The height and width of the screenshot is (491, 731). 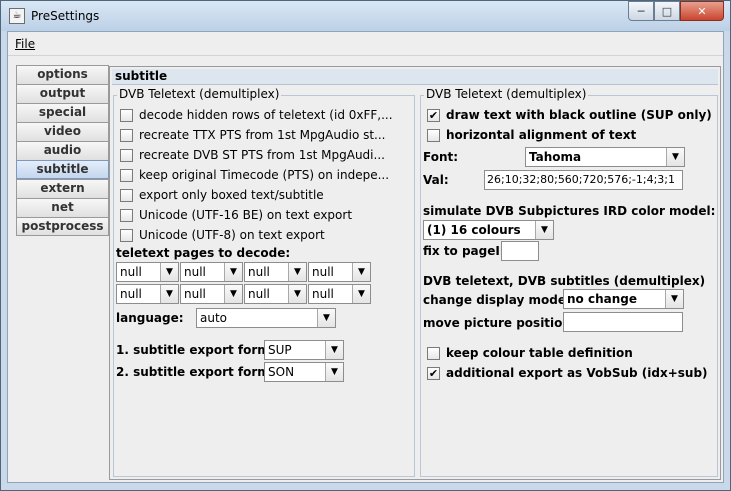 I want to click on checkbox-label: Unicode (UTF-8) on text export, so click(x=232, y=235).